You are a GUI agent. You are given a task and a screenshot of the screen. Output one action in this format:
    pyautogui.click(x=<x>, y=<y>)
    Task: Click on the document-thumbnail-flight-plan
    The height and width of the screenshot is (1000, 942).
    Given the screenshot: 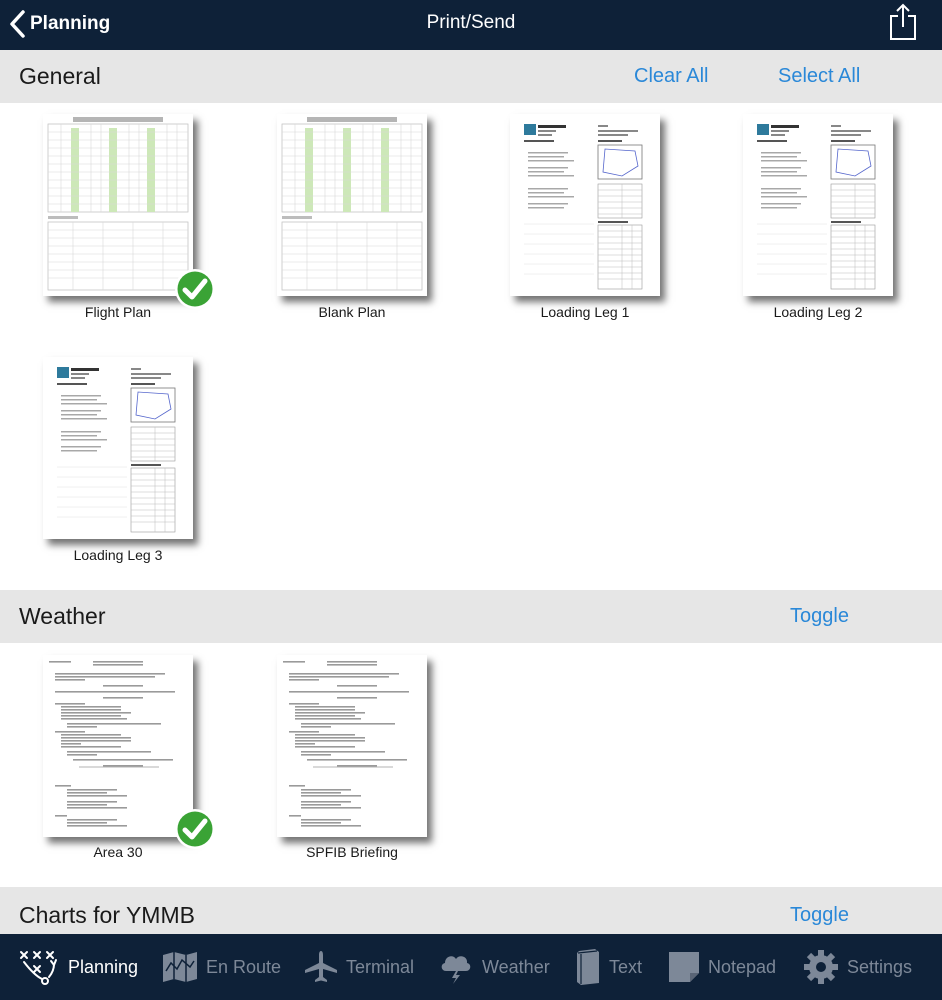 What is the action you would take?
    pyautogui.click(x=118, y=205)
    